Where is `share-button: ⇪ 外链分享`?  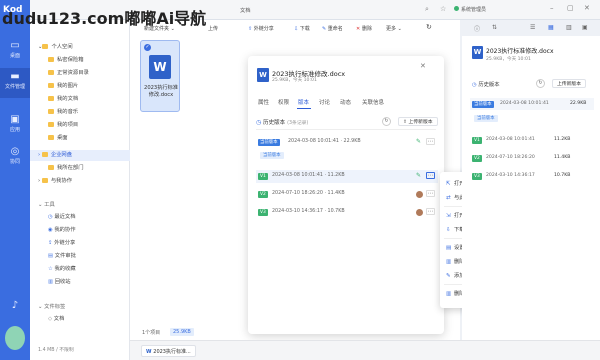
share-button: ⇪ 外链分享 is located at coordinates (261, 29).